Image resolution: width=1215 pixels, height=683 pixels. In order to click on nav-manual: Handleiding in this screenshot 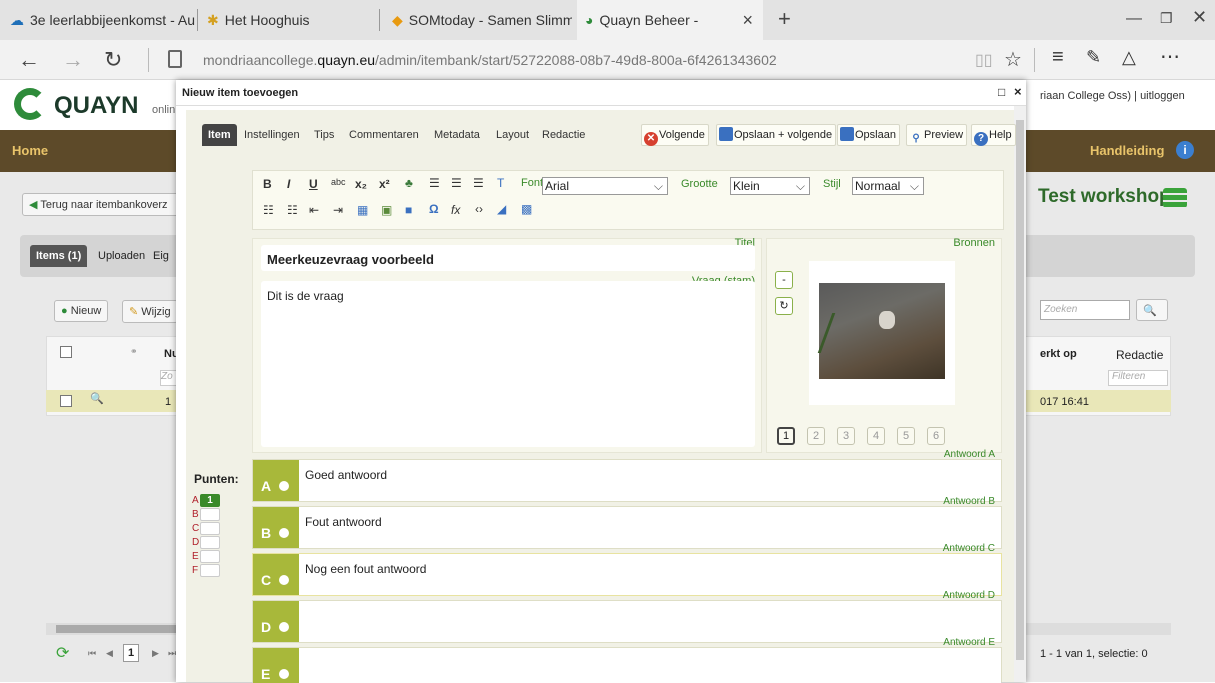, I will do `click(1127, 150)`.